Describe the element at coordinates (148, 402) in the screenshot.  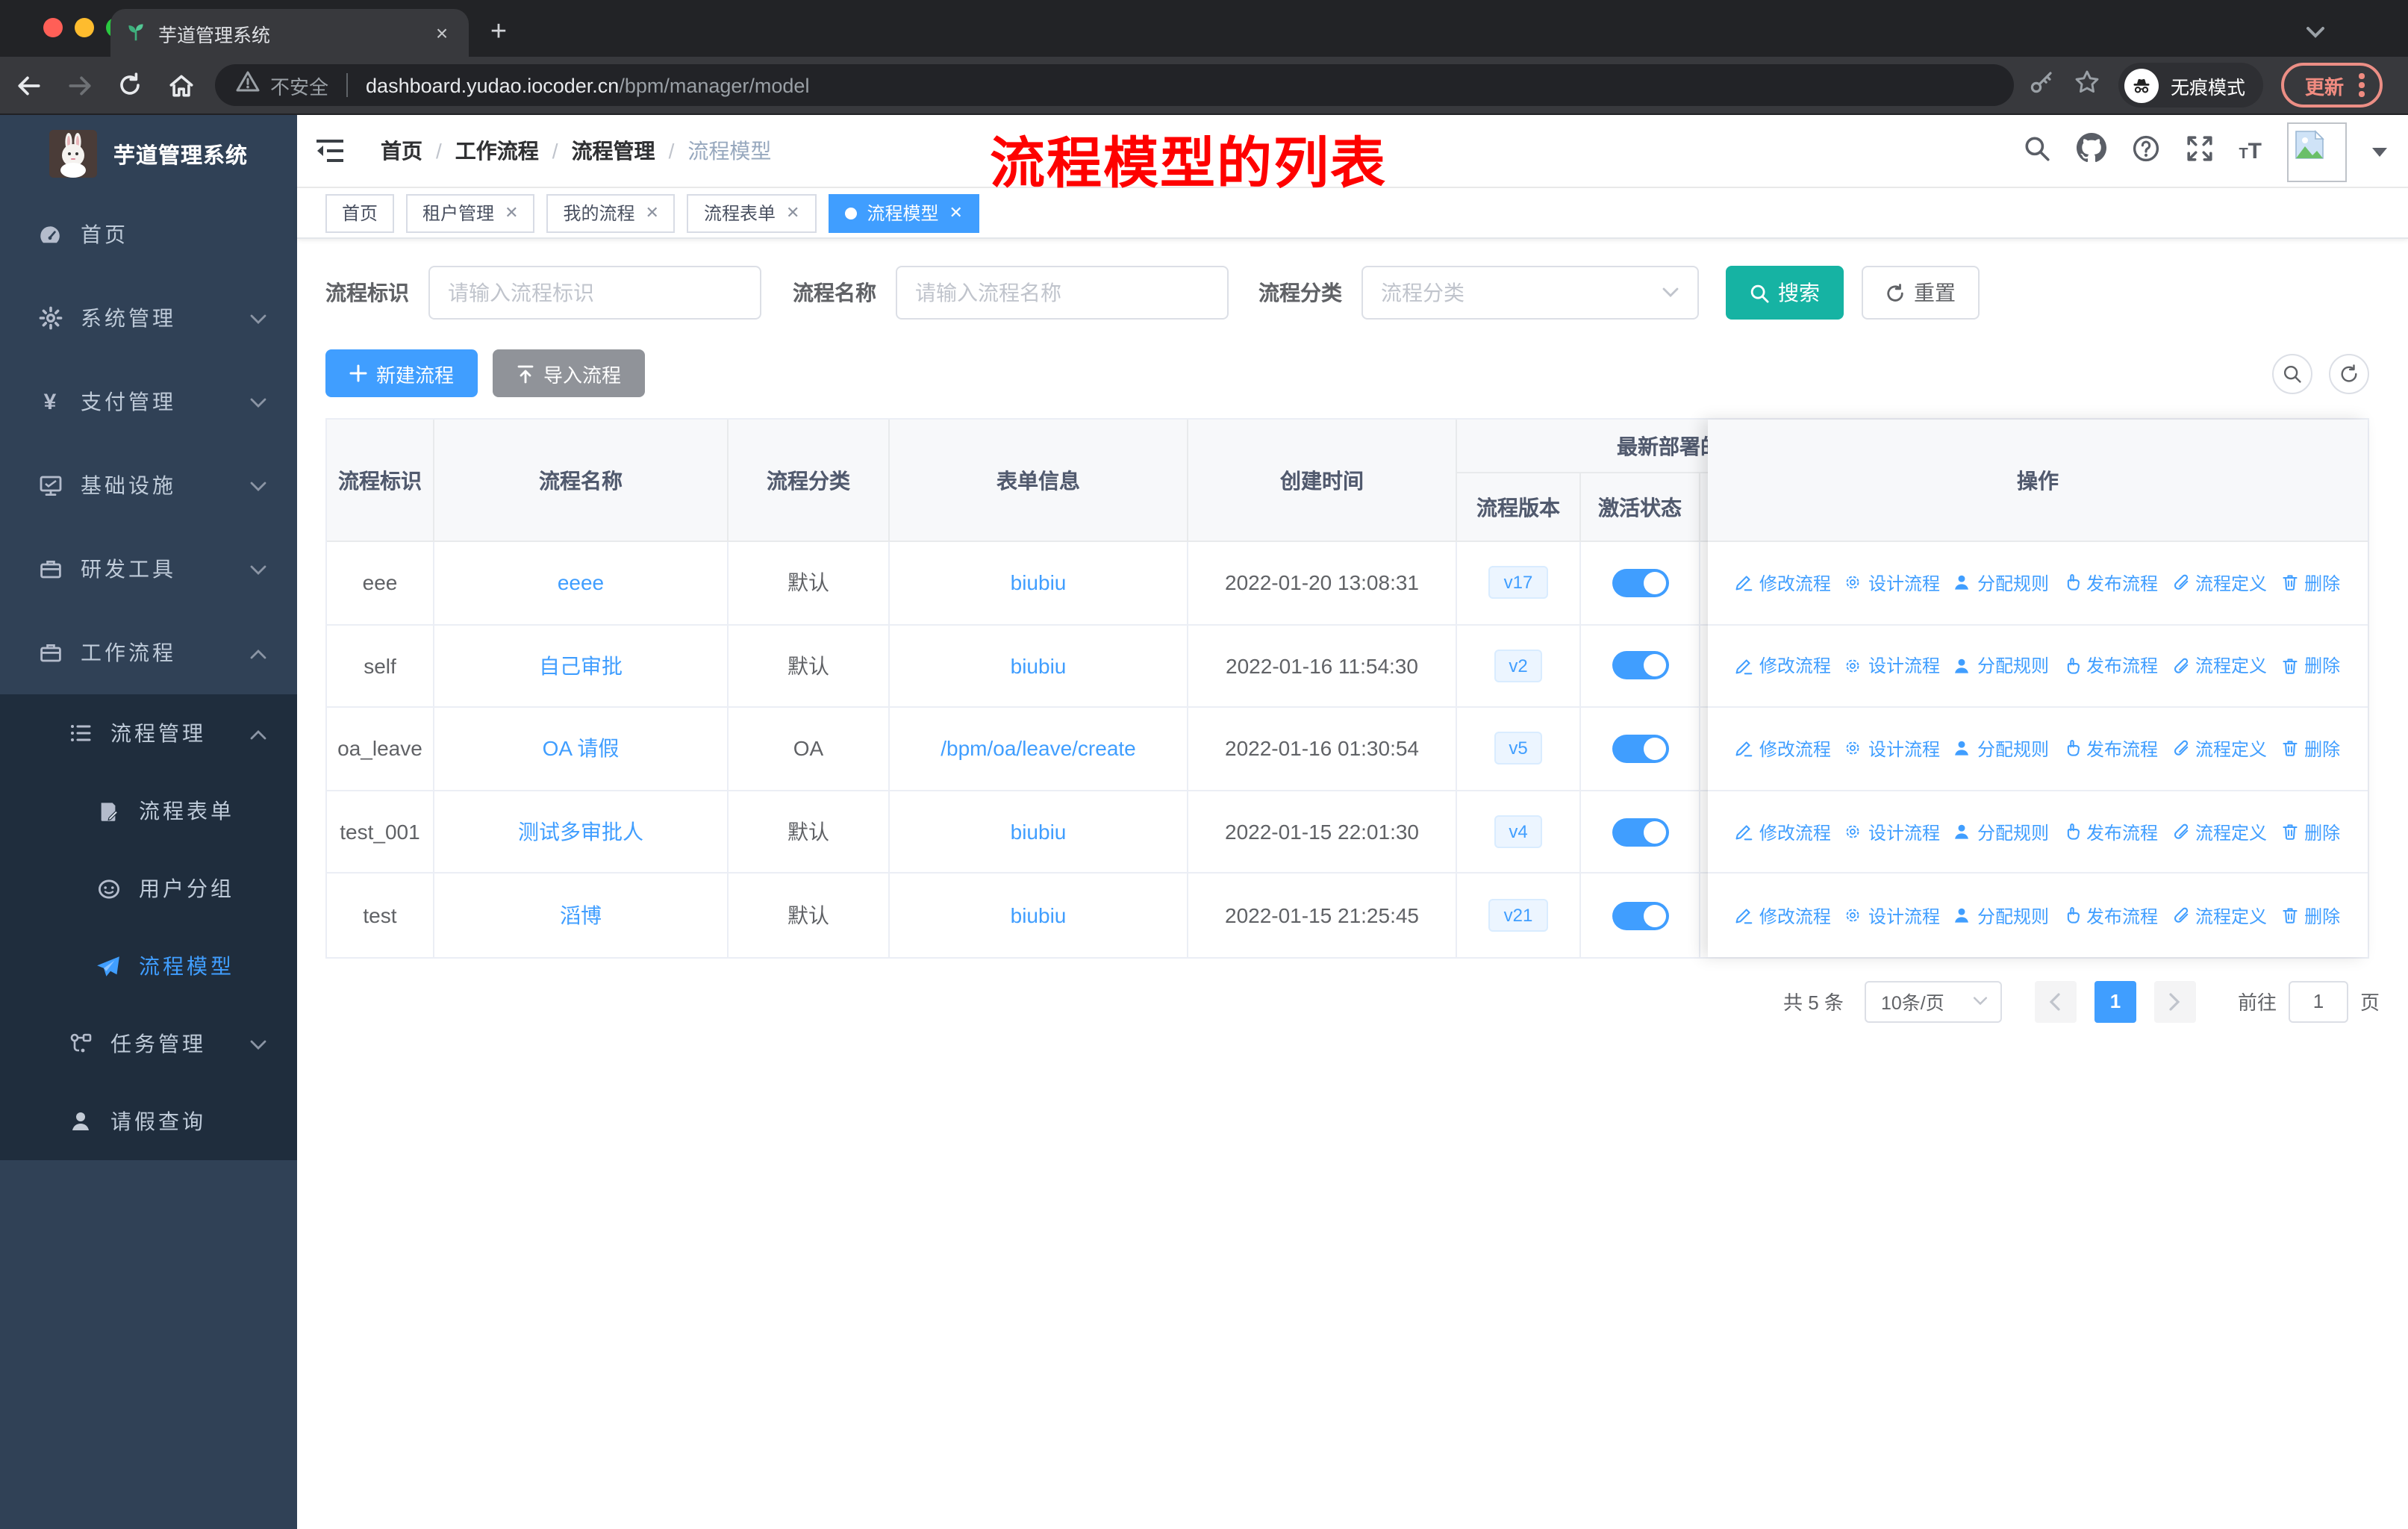
I see `sidebar-item-payment: ¥ 支付管理` at that location.